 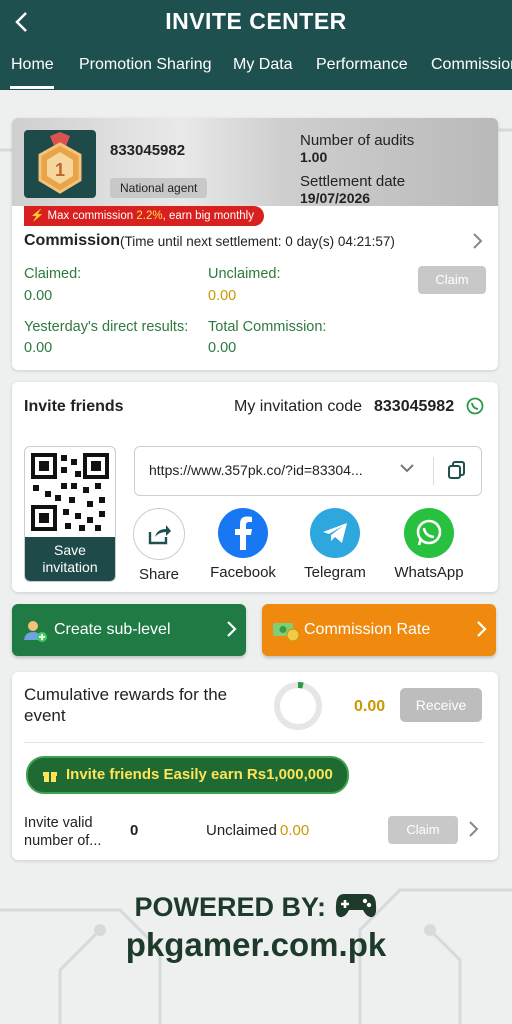 I want to click on agent-level-badge: National agent, so click(x=159, y=188).